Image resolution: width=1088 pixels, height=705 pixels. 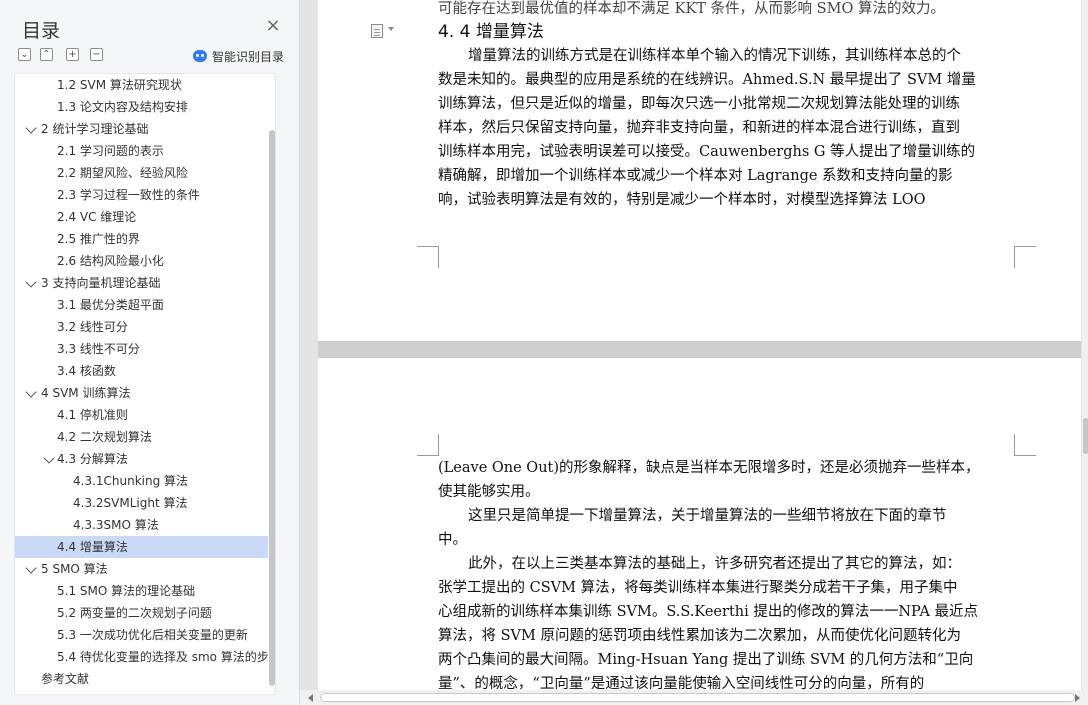 I want to click on toc-item-label: 3.2 线性可分, so click(x=92, y=327).